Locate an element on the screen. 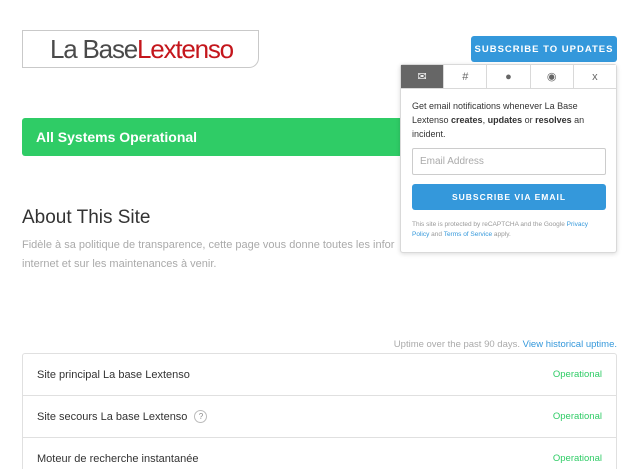 The height and width of the screenshot is (469, 633). component-name: Site principal La base Lextenso is located at coordinates (113, 375).